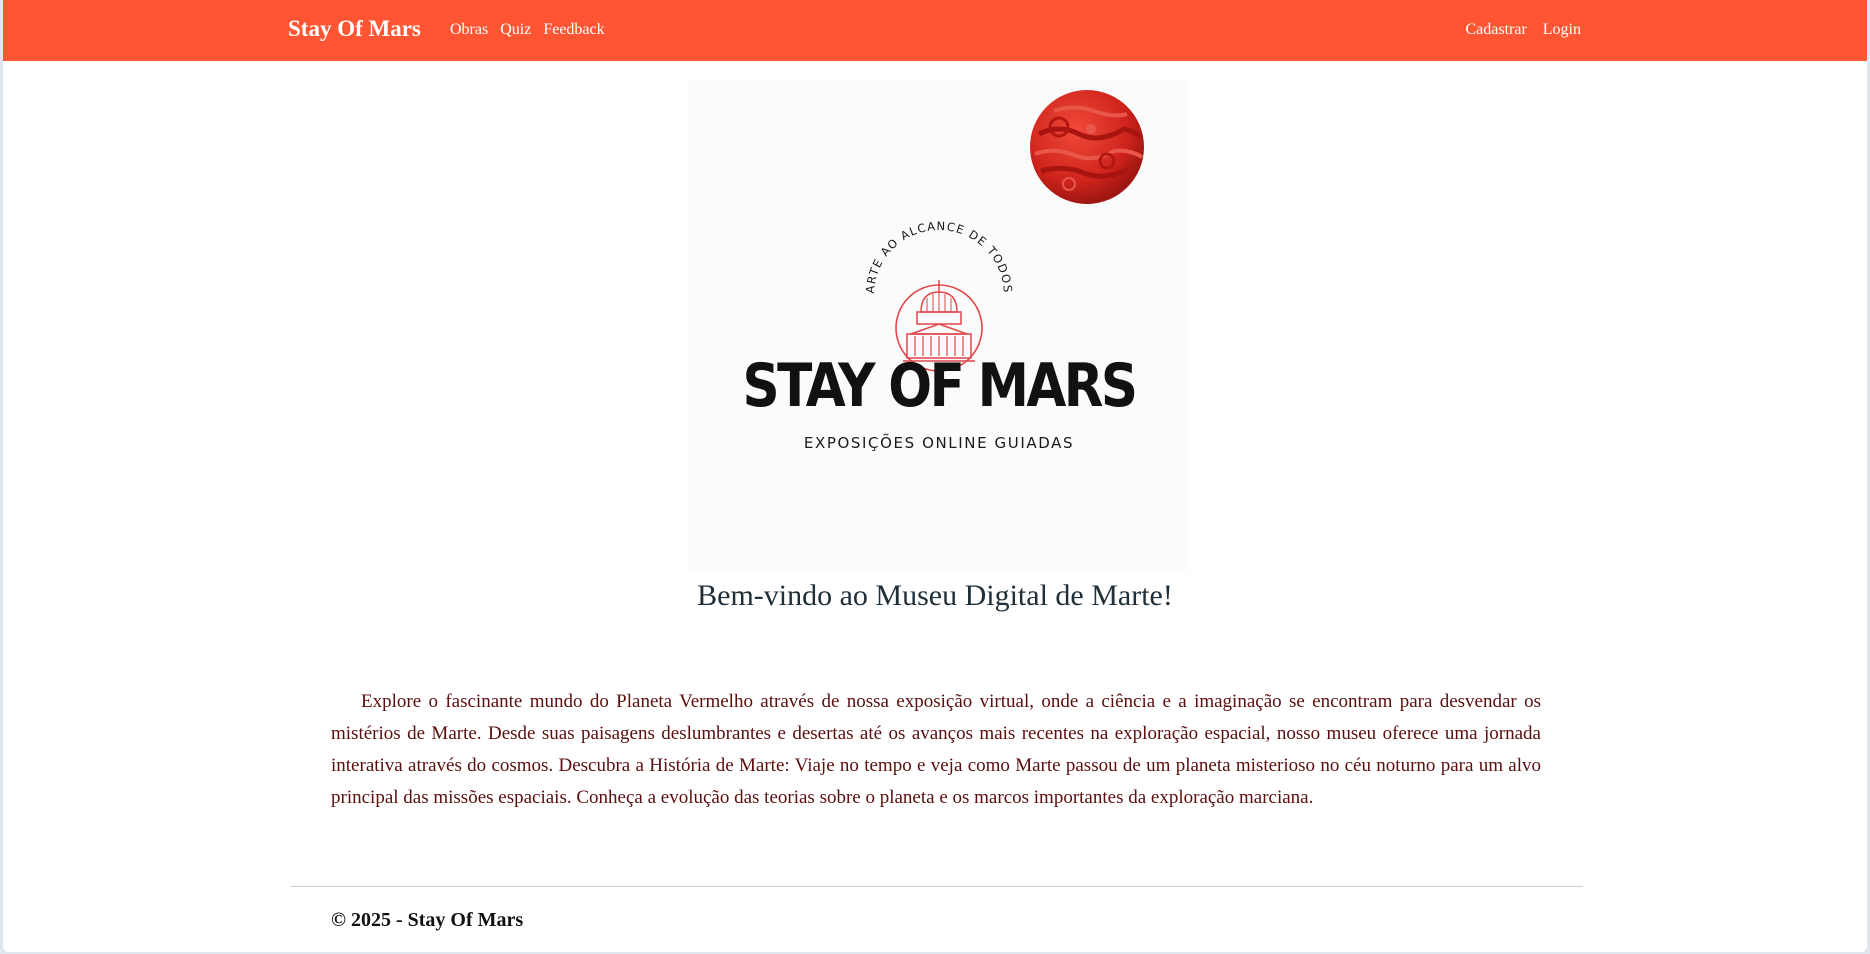 The width and height of the screenshot is (1870, 954). What do you see at coordinates (939, 443) in the screenshot?
I see `logo-subtitle: EXPOSIÇÕES ONLINE GUIADAS` at bounding box center [939, 443].